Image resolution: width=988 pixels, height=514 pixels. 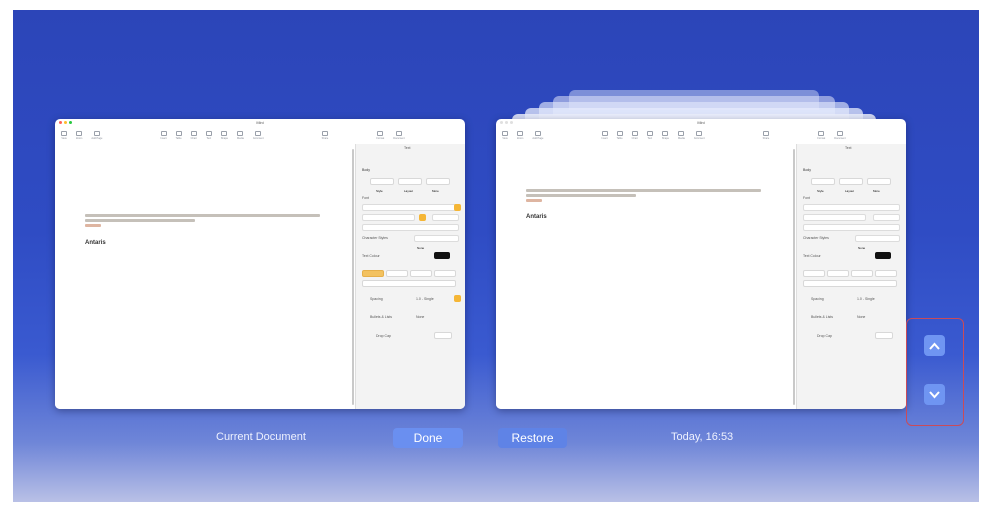 I want to click on toolbar-format: Format, so click(x=380, y=135).